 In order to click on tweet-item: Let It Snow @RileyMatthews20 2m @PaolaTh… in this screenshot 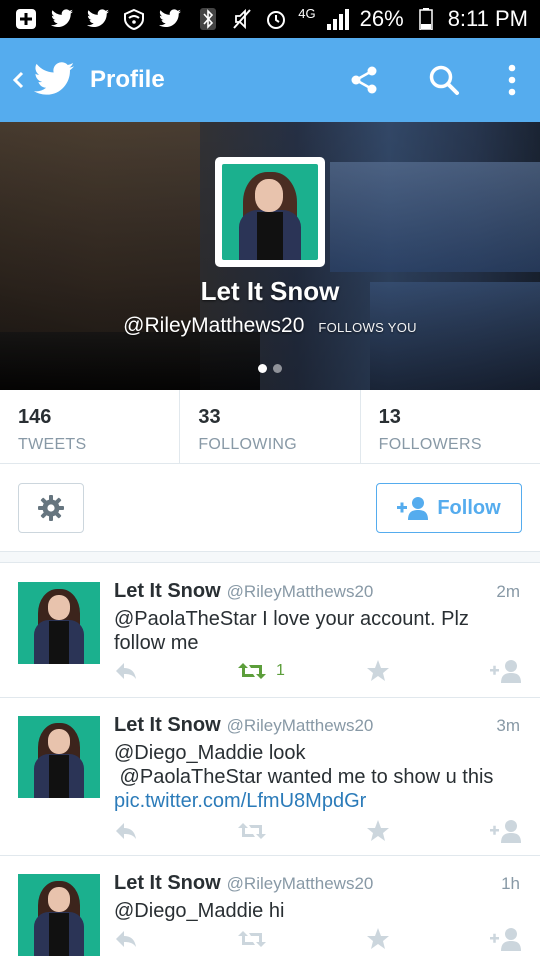, I will do `click(270, 631)`.